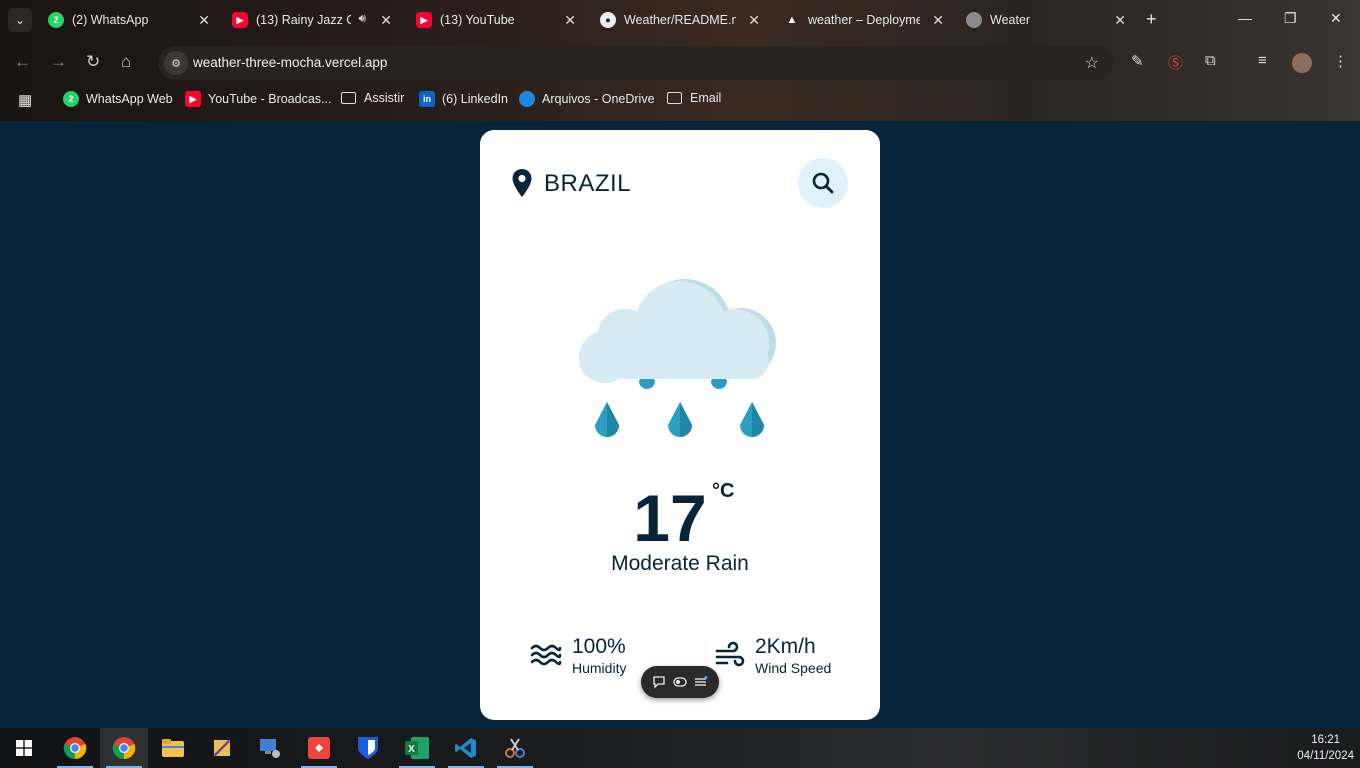  Describe the element at coordinates (173, 748) in the screenshot. I see `taskbar-file-explorer` at that location.